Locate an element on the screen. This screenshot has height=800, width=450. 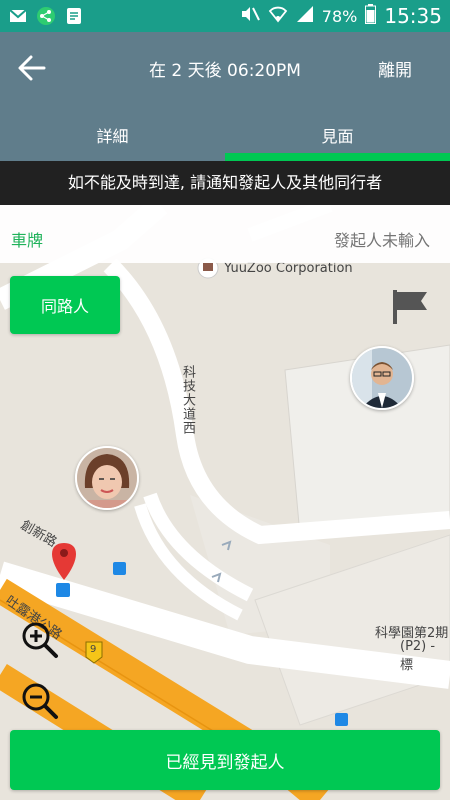
late-notice-banner: 如不能及時到達, 請通知發起人及其他同行者 is located at coordinates (225, 183).